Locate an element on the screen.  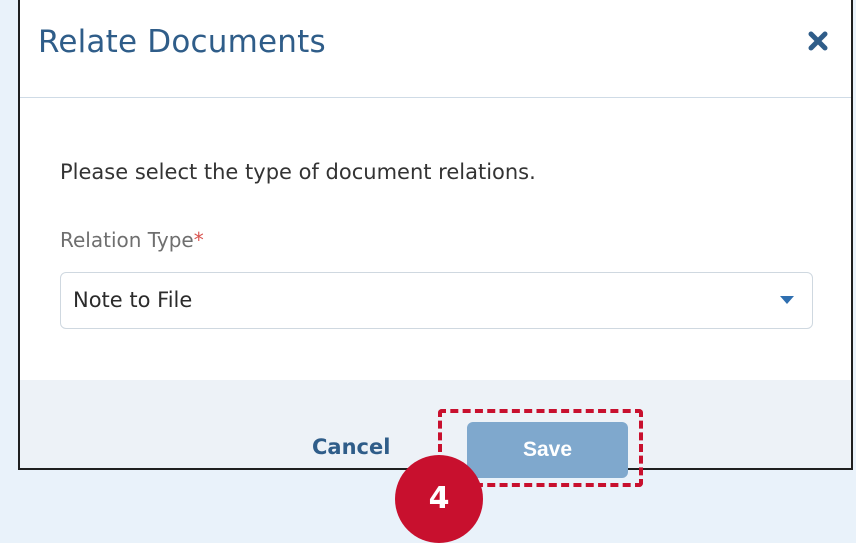
close-icon is located at coordinates (818, 41).